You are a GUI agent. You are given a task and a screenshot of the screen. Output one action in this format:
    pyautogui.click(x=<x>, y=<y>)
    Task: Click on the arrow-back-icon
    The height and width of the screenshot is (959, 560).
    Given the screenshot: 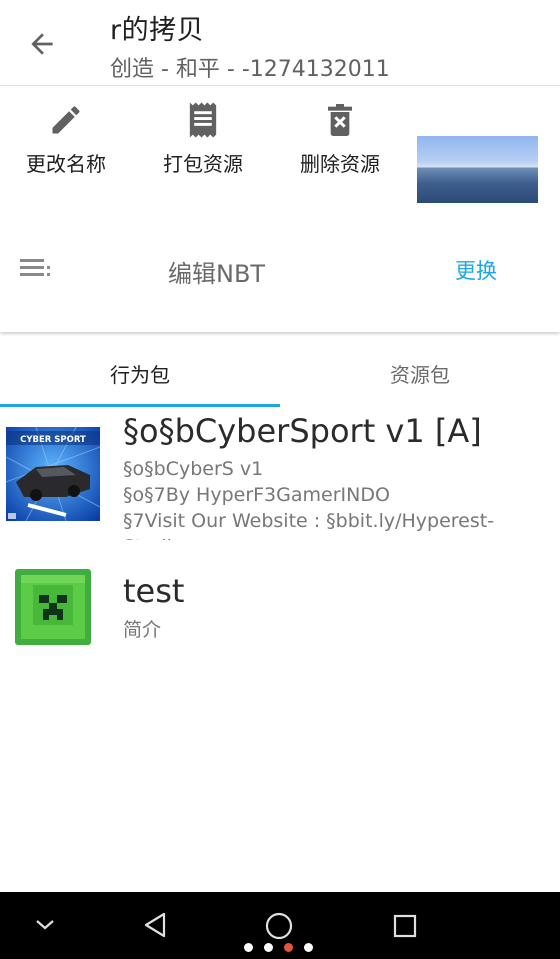 What is the action you would take?
    pyautogui.click(x=42, y=44)
    